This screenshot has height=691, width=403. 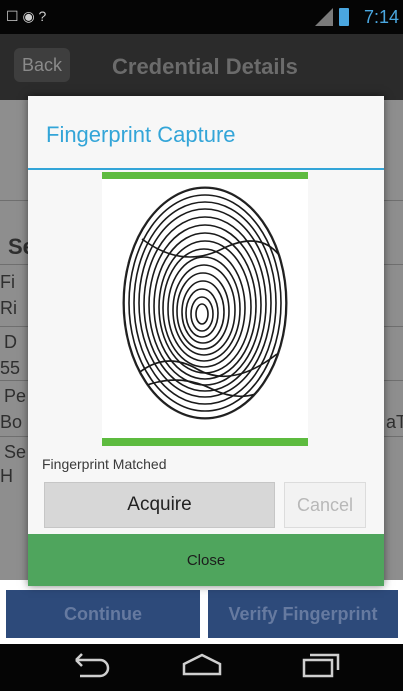 I want to click on capture-status: Fingerprint Matched, so click(x=104, y=464).